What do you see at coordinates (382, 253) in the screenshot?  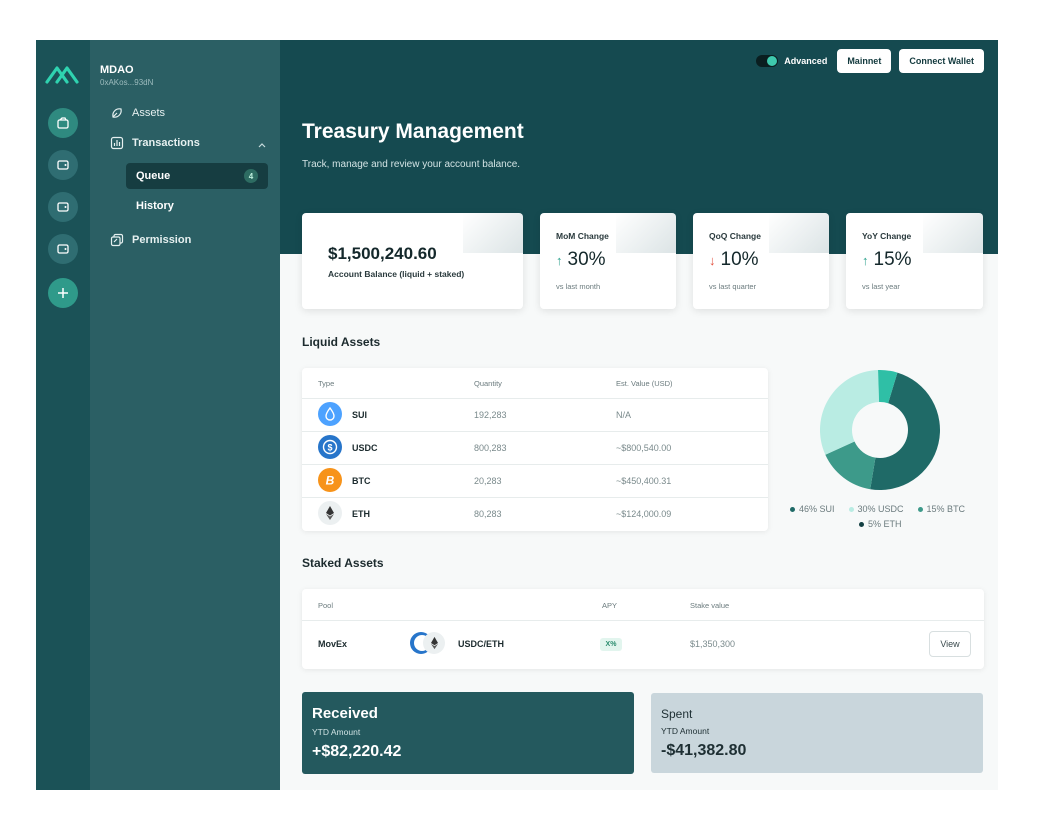 I see `balance-value: $1,500,240.60` at bounding box center [382, 253].